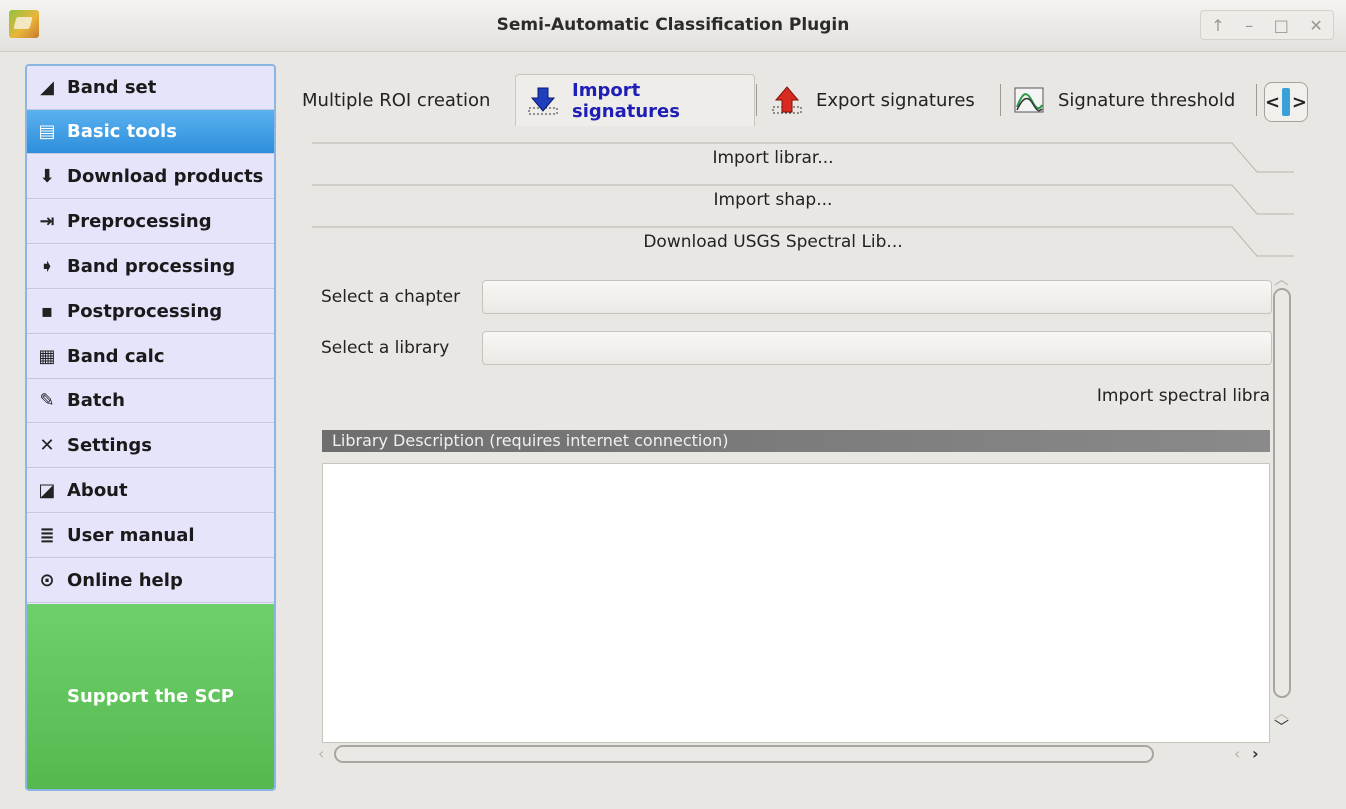 This screenshot has height=809, width=1346. Describe the element at coordinates (1281, 25) in the screenshot. I see `maximize-icon: □` at that location.